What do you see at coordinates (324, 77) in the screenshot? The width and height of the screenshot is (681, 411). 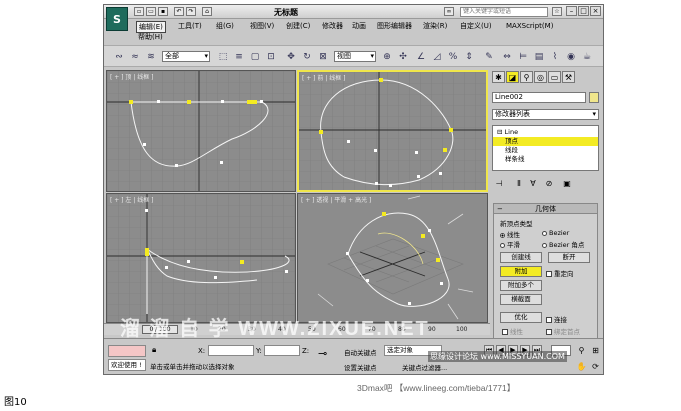 I see `viewport-front-label: [ + ] 前 | 线框 ]` at bounding box center [324, 77].